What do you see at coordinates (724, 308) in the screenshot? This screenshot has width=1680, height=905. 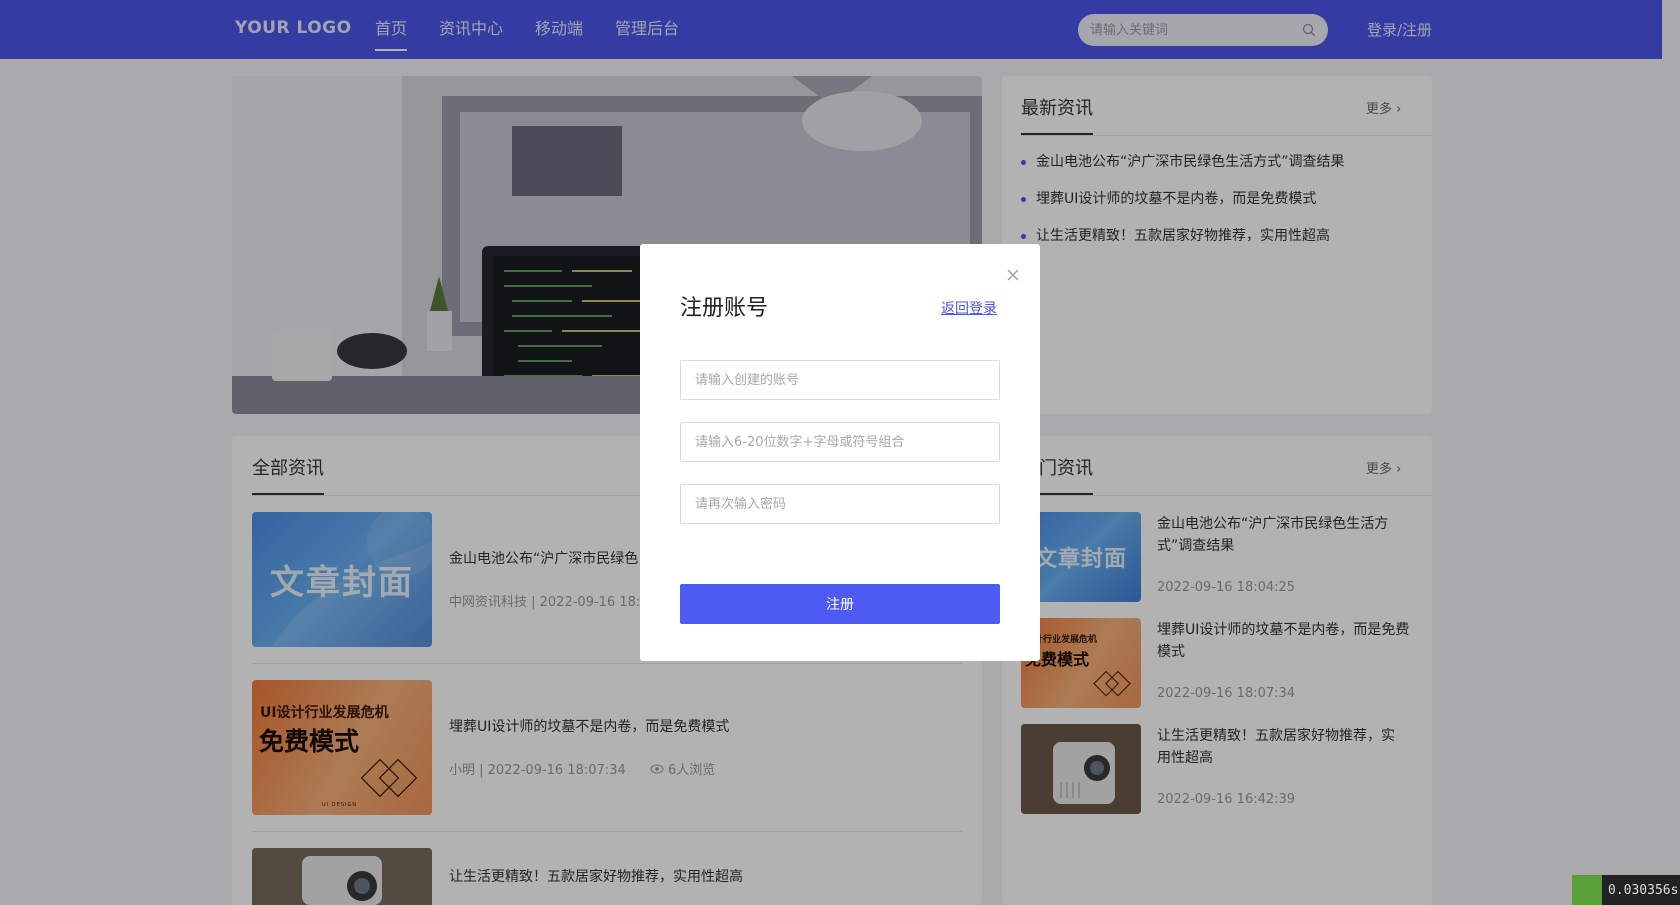 I see `modal-title: 注册账号` at bounding box center [724, 308].